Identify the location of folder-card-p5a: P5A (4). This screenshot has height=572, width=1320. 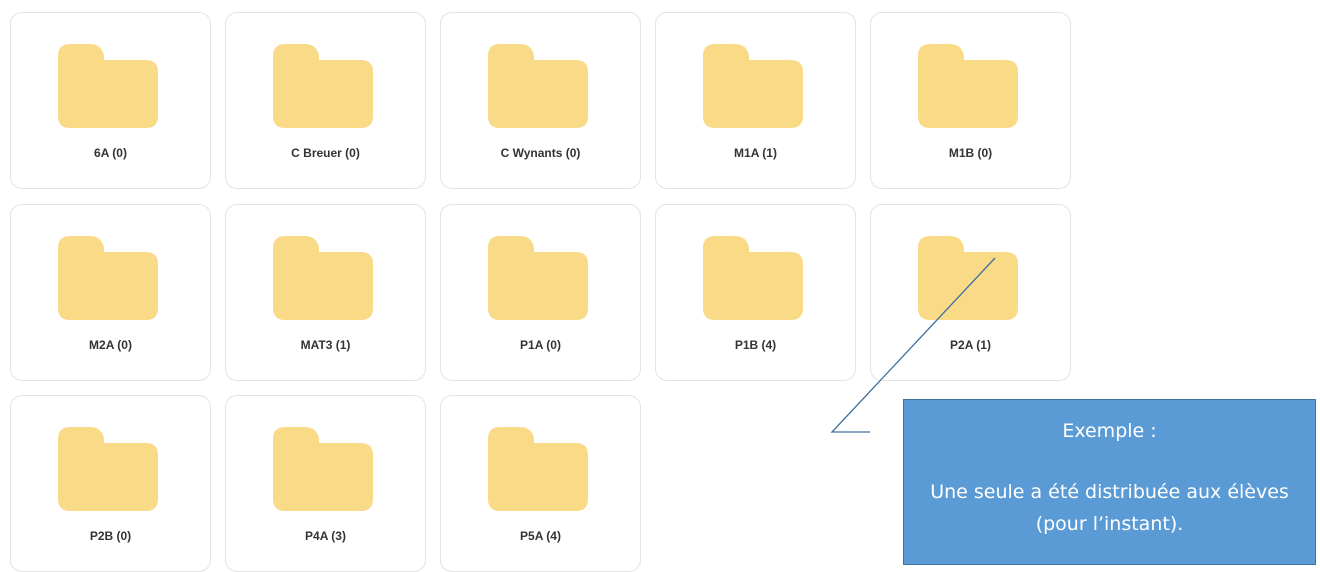
(540, 483).